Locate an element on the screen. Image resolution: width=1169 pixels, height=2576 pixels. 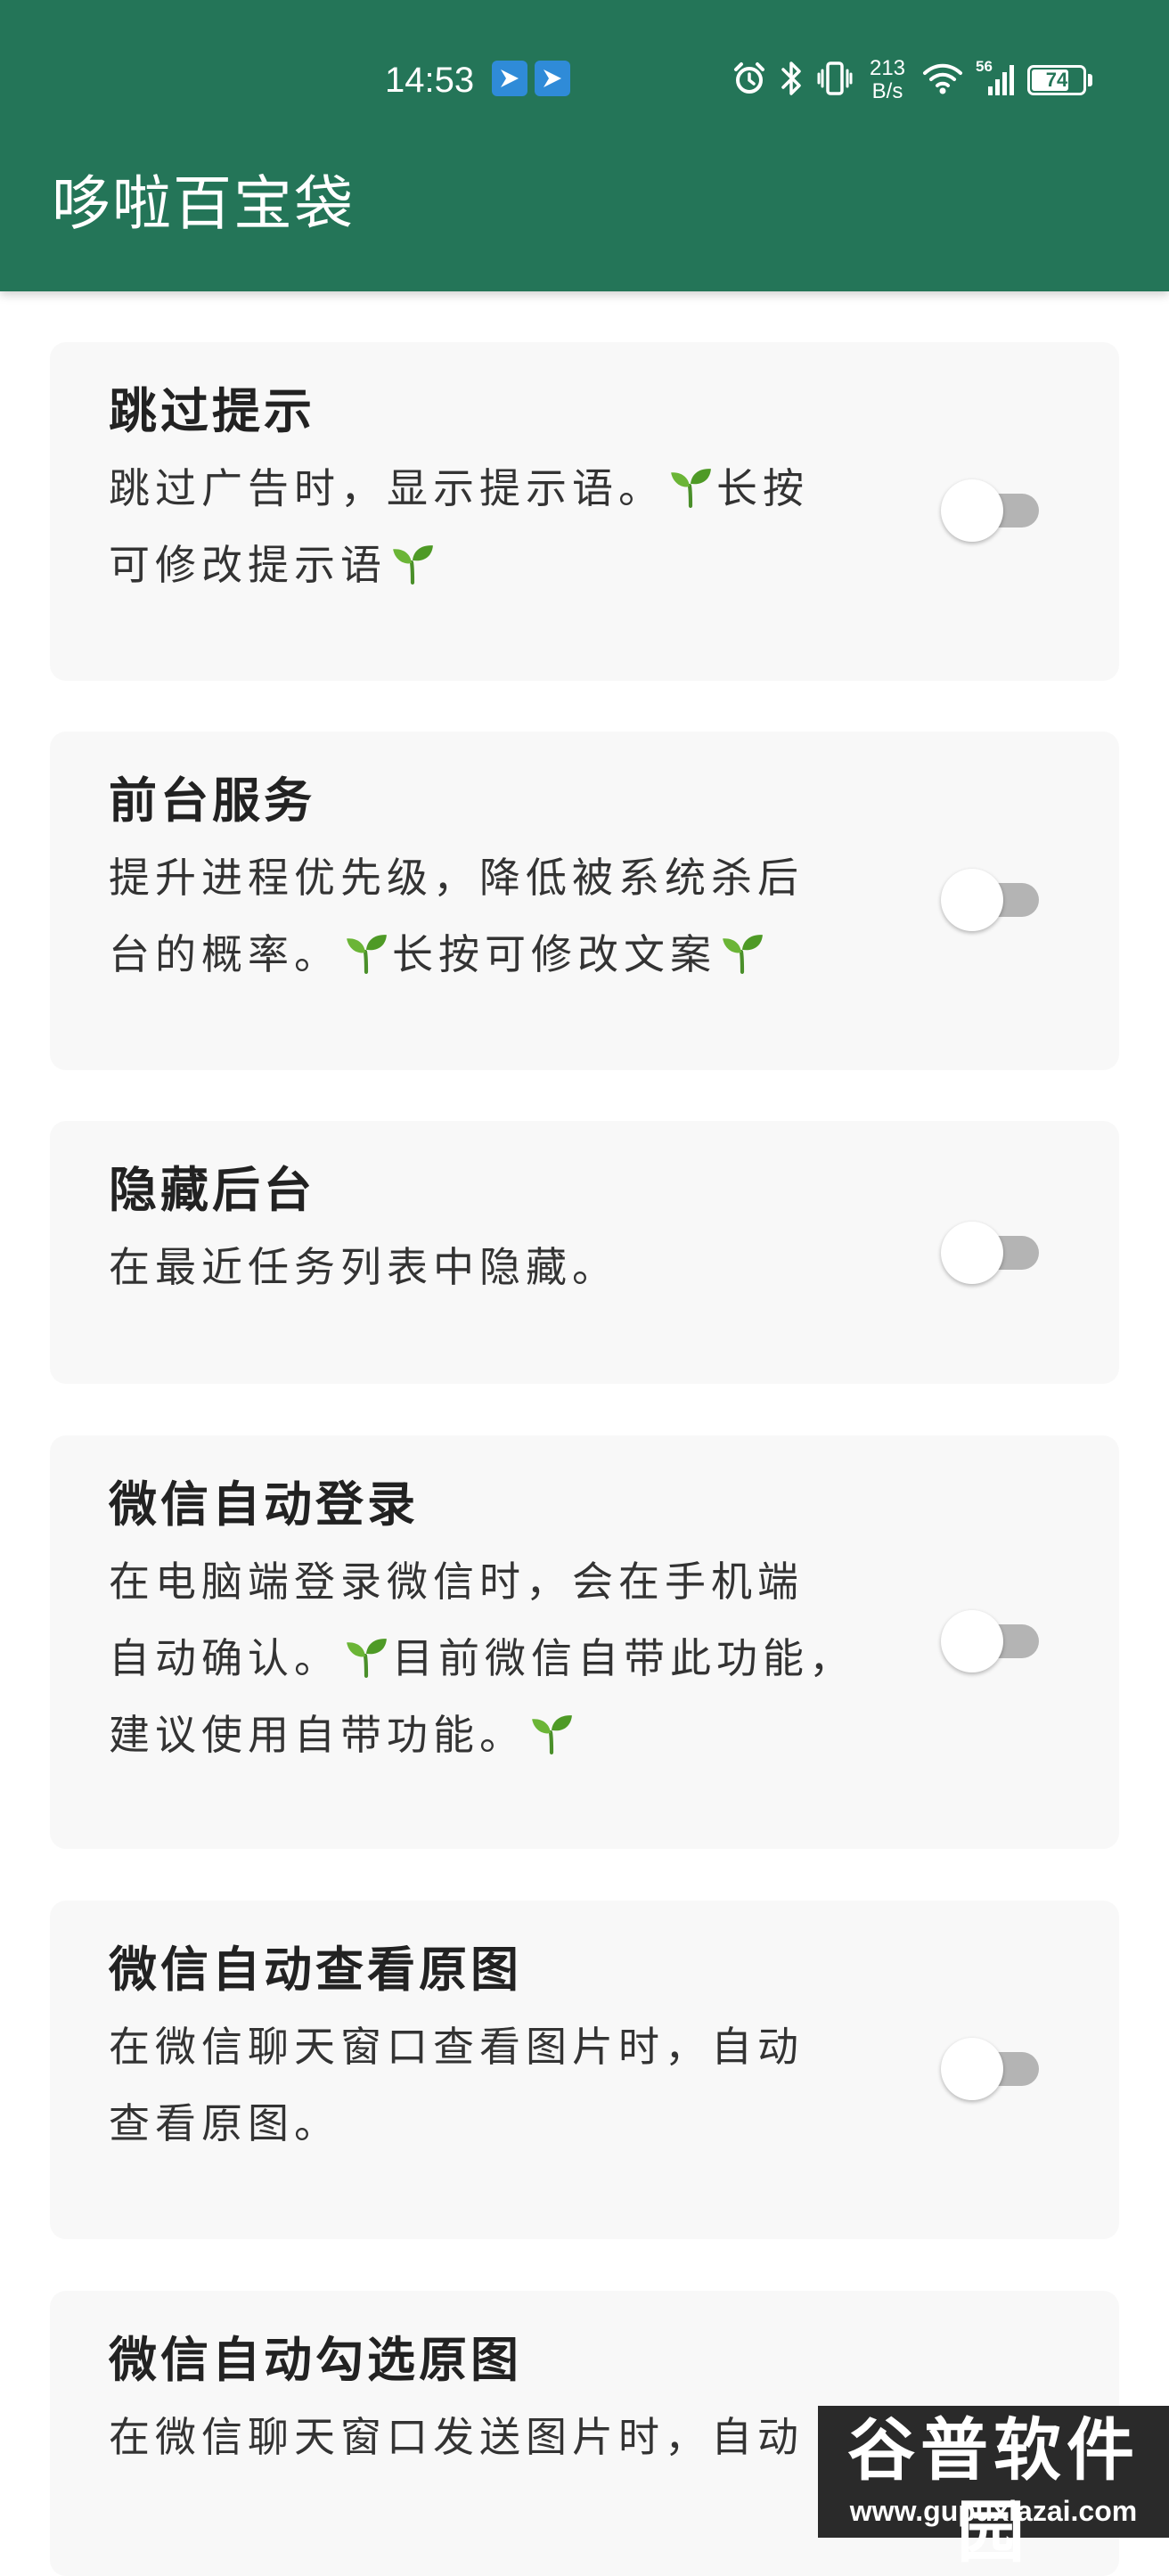
setting-description: 在微信聊天窗口发送图片时，自动 is located at coordinates (456, 2437).